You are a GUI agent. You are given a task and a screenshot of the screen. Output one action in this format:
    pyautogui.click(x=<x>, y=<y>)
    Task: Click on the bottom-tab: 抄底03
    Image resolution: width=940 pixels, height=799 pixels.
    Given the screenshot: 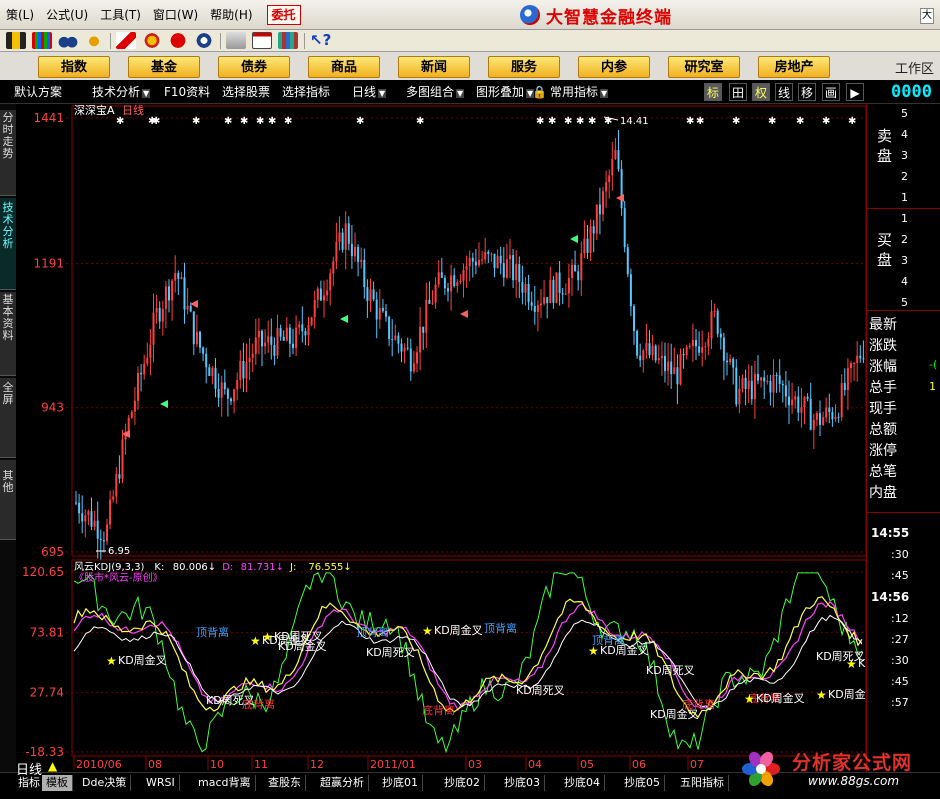 What is the action you would take?
    pyautogui.click(x=522, y=783)
    